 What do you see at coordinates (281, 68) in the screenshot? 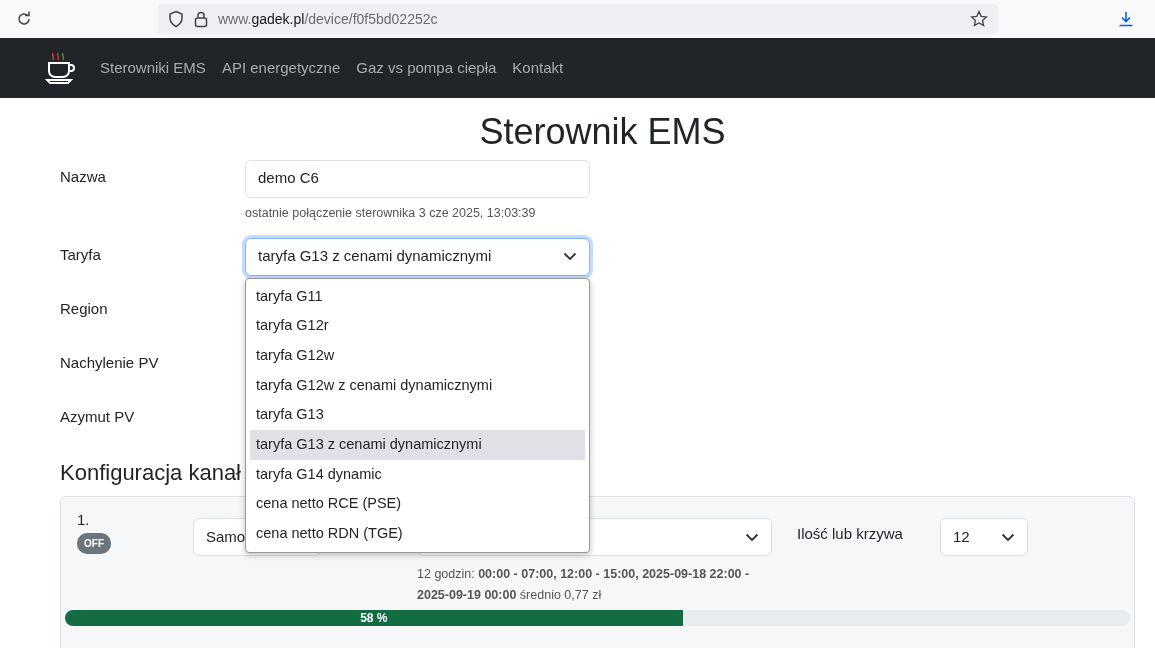
I see `nav-link: API energetyczne` at bounding box center [281, 68].